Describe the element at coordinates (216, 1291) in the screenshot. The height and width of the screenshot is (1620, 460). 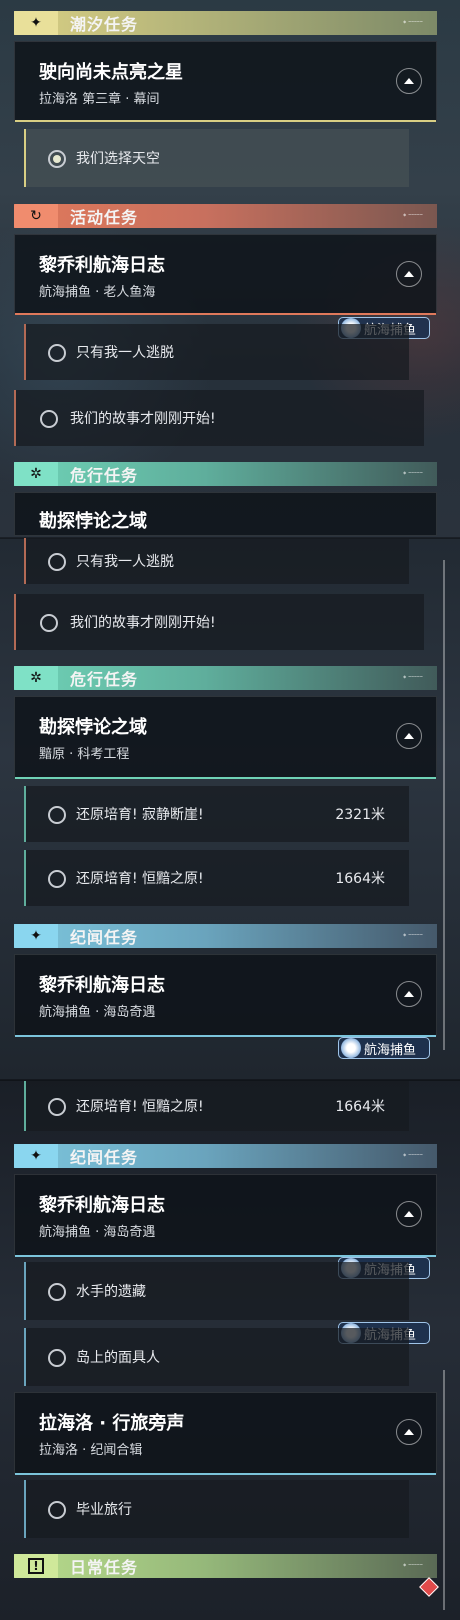
I see `objective-sailor: 水手的遗藏` at that location.